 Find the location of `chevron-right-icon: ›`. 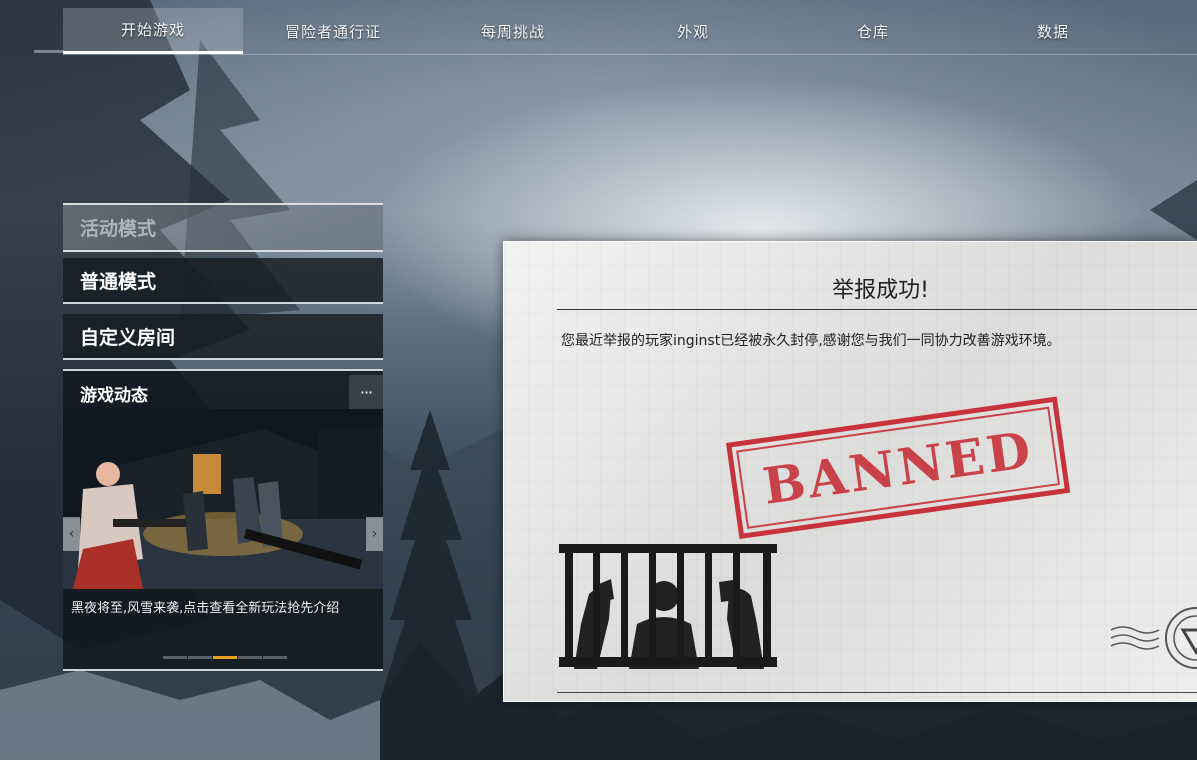

chevron-right-icon: › is located at coordinates (374, 534).